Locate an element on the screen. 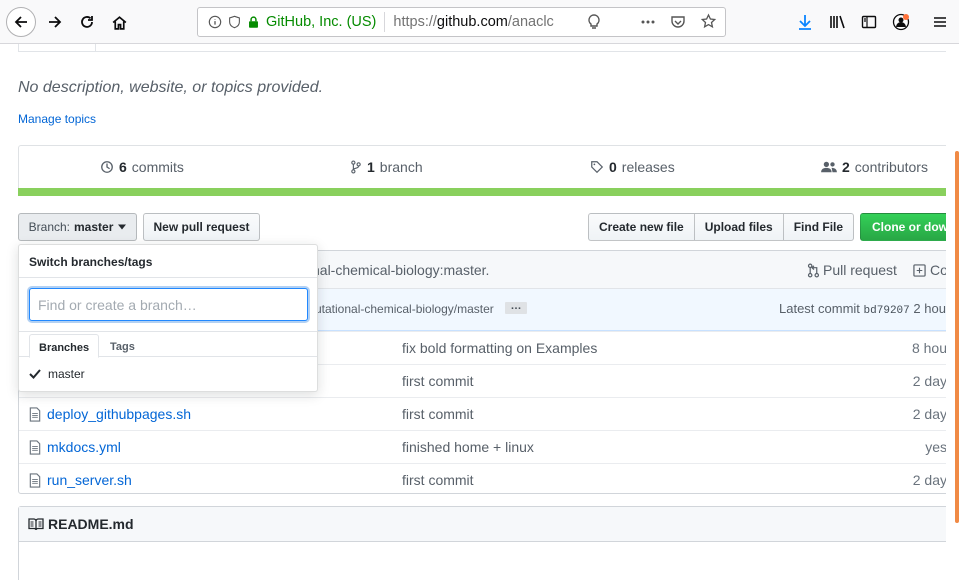  tag-icon is located at coordinates (597, 167).